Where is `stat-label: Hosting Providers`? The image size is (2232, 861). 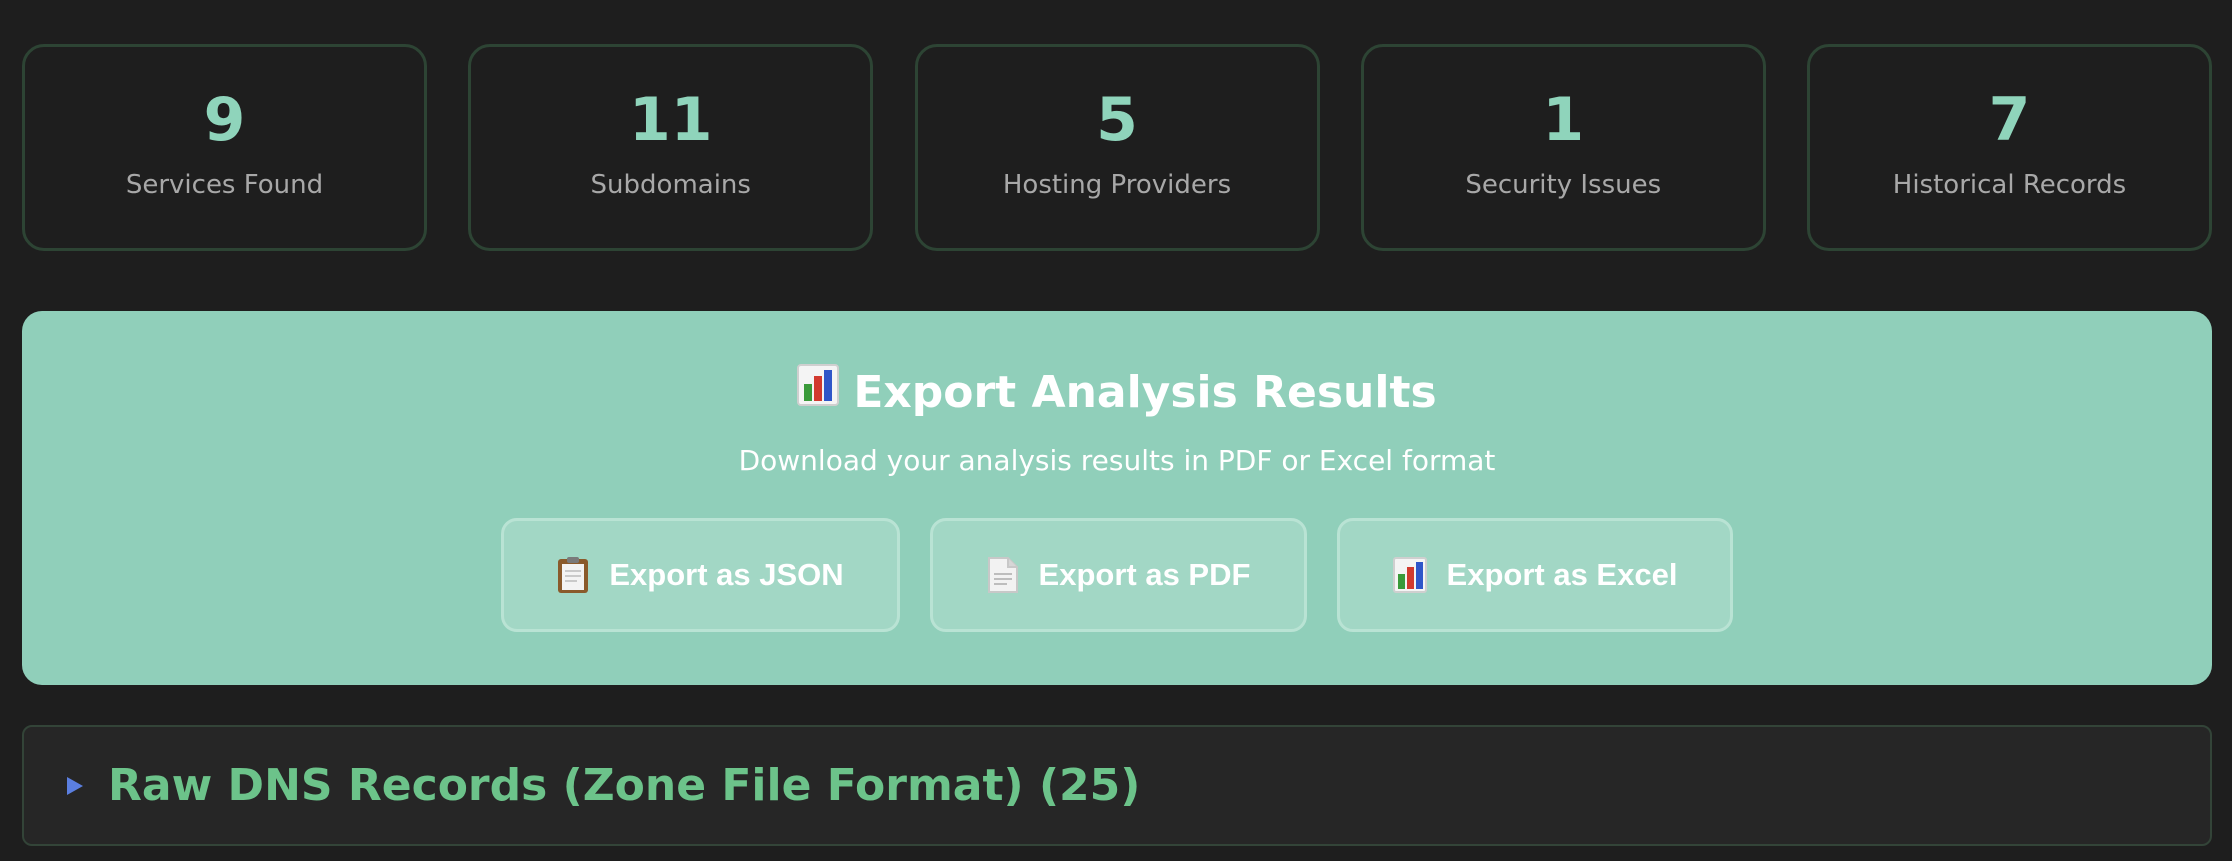 stat-label: Hosting Providers is located at coordinates (1117, 184).